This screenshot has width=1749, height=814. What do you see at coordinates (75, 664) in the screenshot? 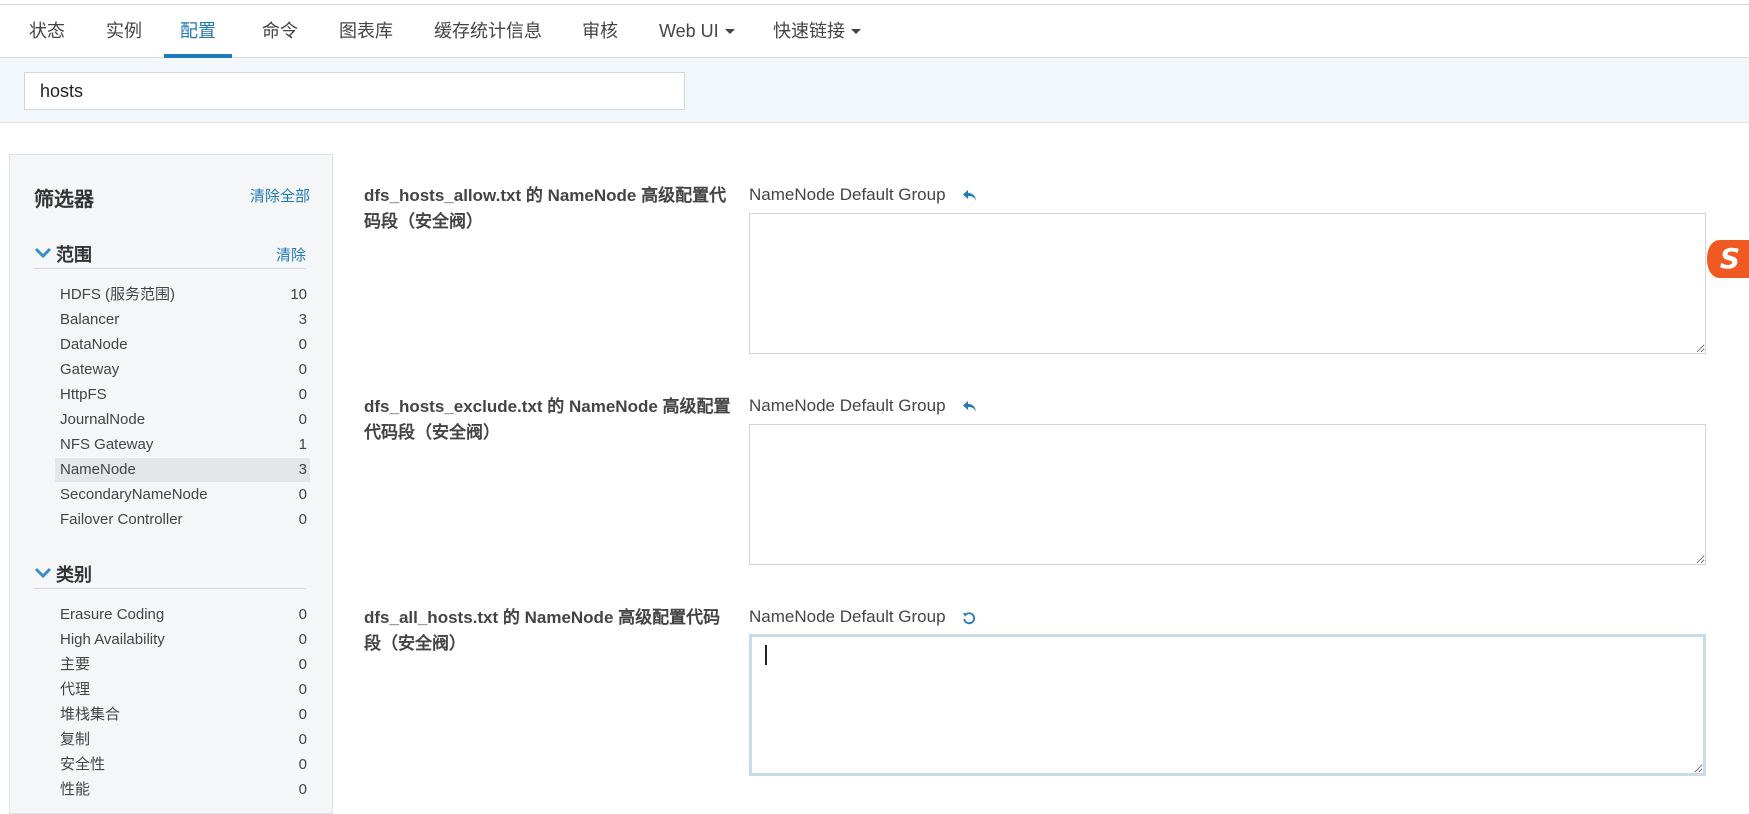
I see `category-item-label: 主要` at bounding box center [75, 664].